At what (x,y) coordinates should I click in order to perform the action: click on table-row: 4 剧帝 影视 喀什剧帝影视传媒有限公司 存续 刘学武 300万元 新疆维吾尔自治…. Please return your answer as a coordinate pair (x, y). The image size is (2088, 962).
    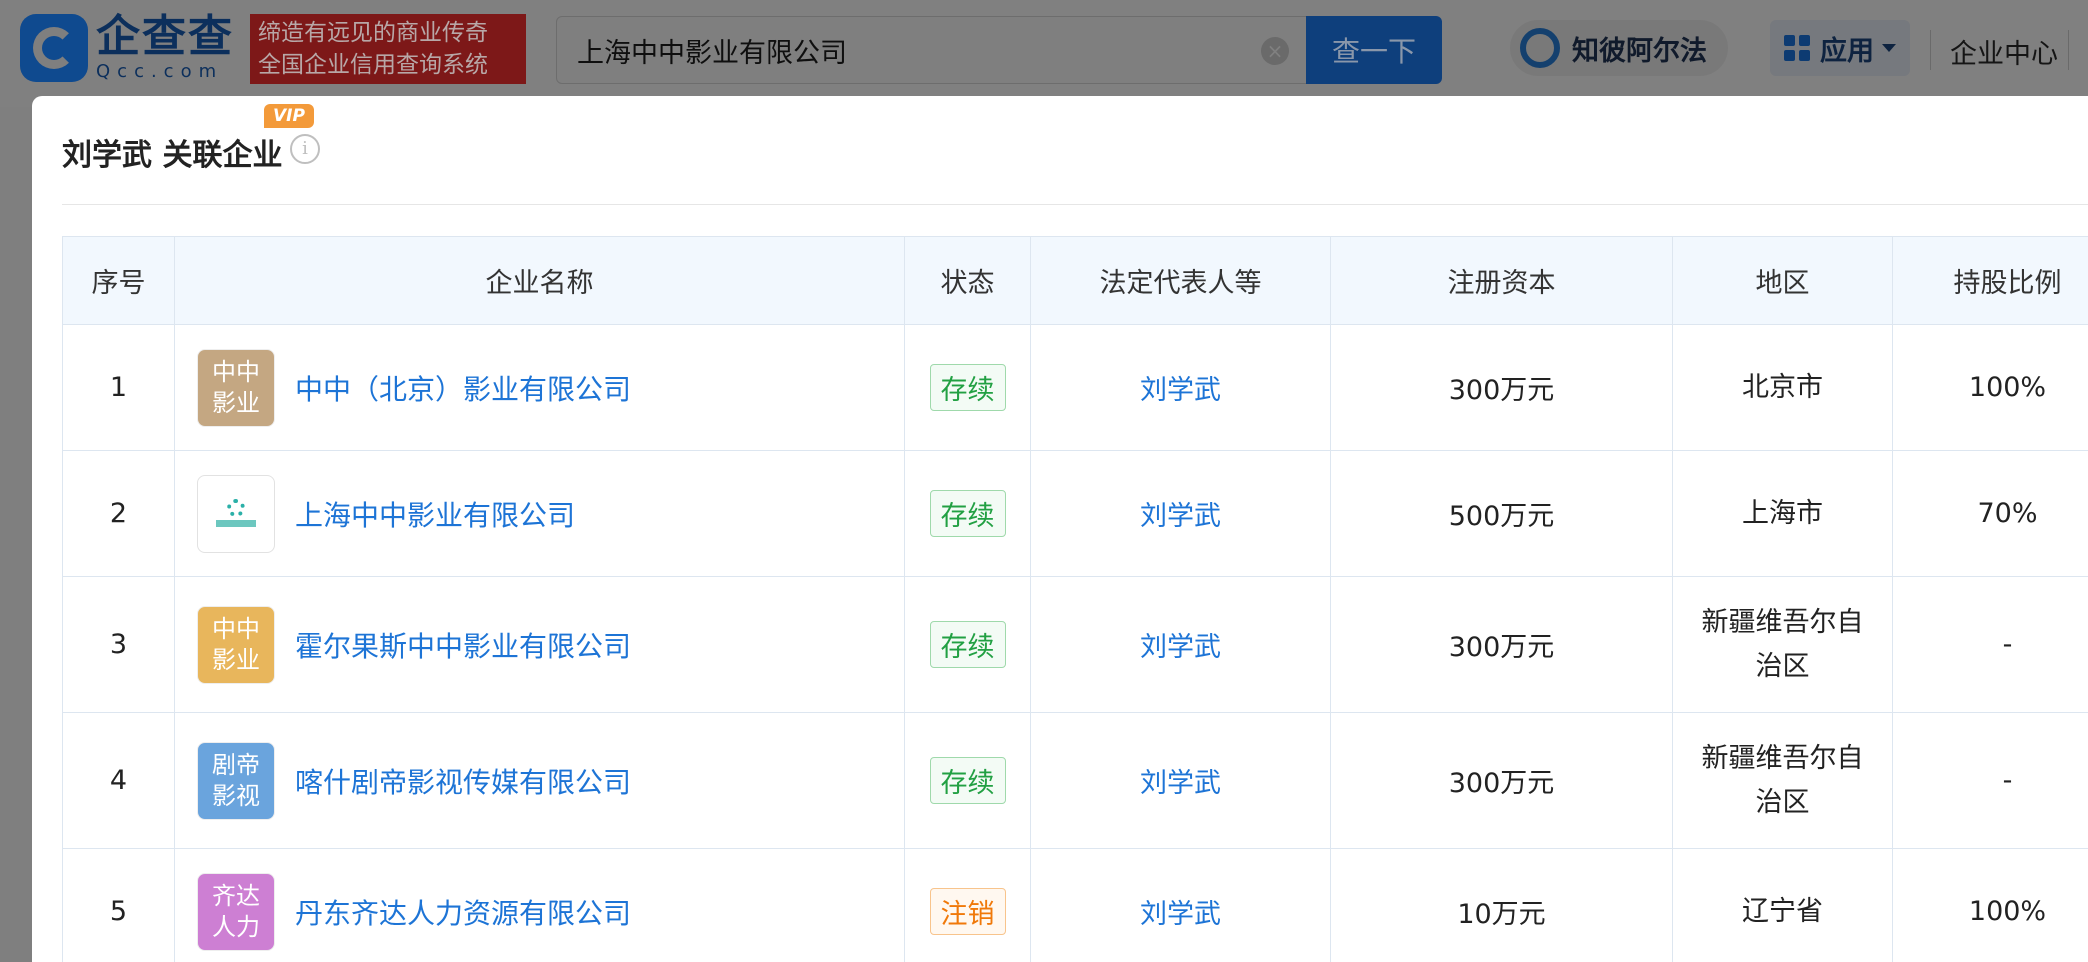
    Looking at the image, I should click on (1075, 780).